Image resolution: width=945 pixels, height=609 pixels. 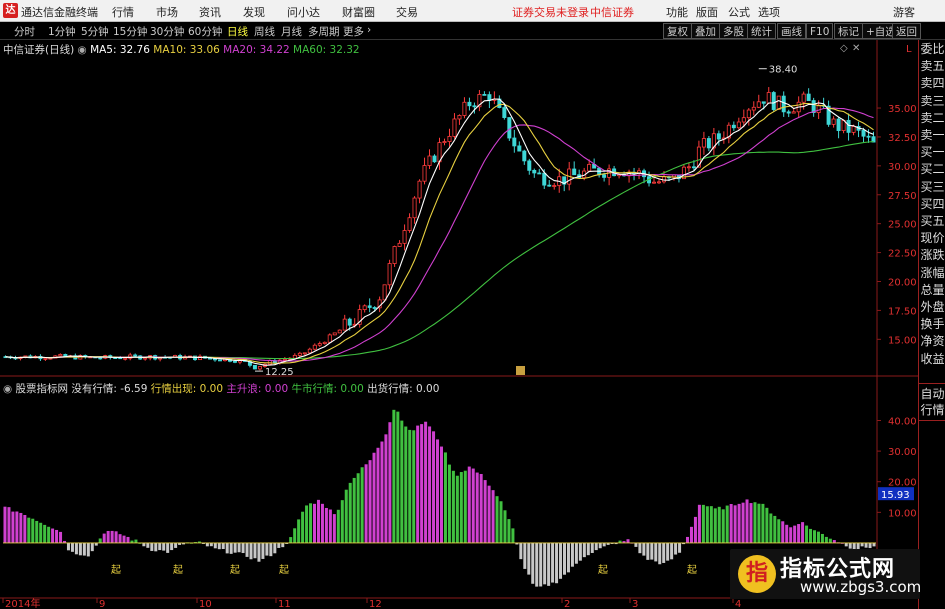 I want to click on stock-name: 中信证券(日线), so click(x=38, y=50).